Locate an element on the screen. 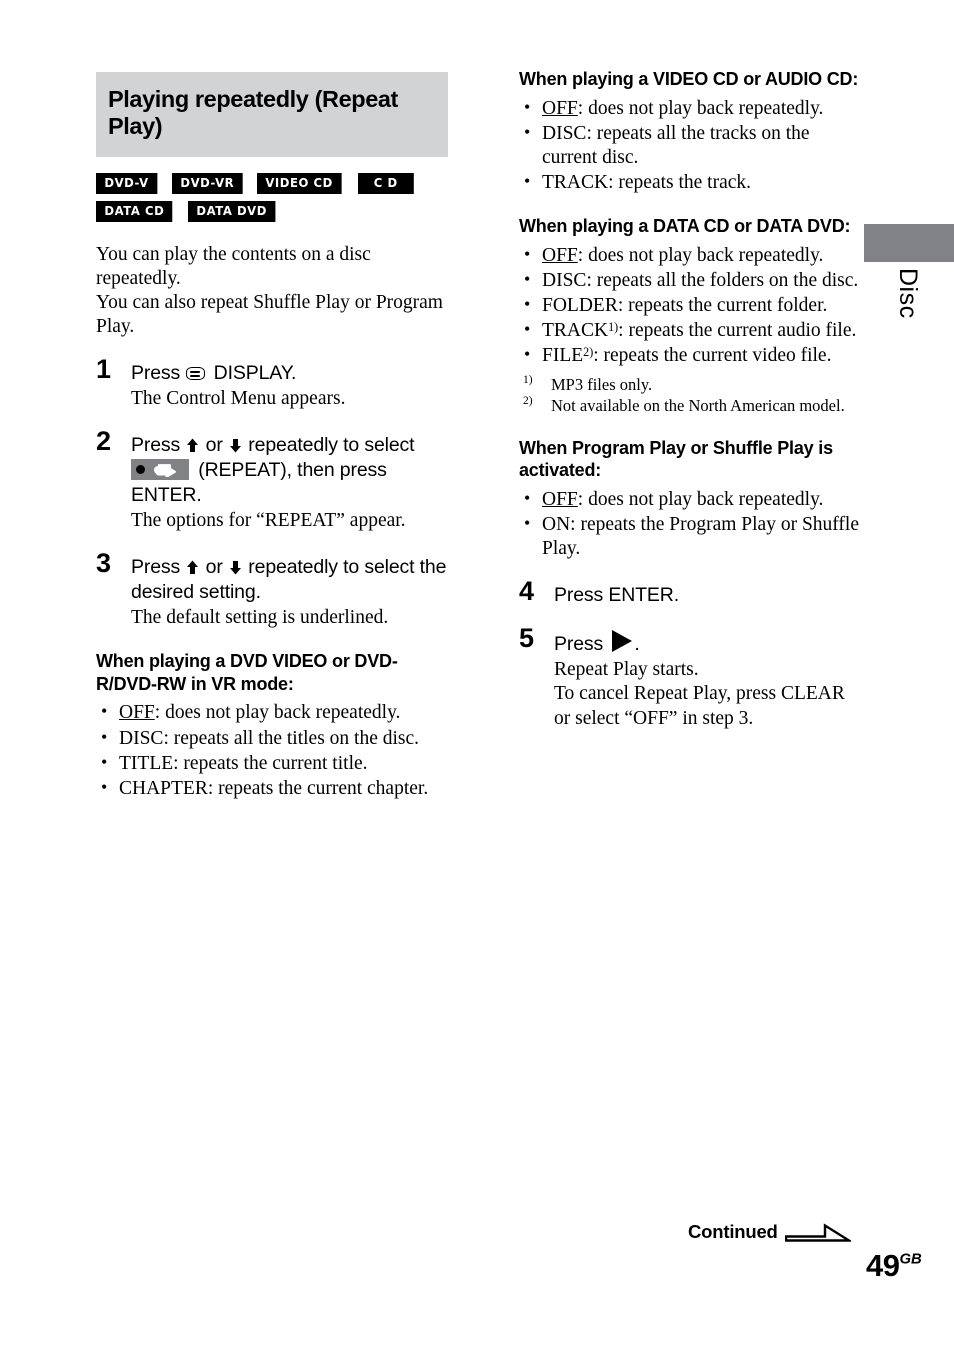 The height and width of the screenshot is (1357, 954). option-text: : repeats all the titles on the disc. is located at coordinates (291, 738).